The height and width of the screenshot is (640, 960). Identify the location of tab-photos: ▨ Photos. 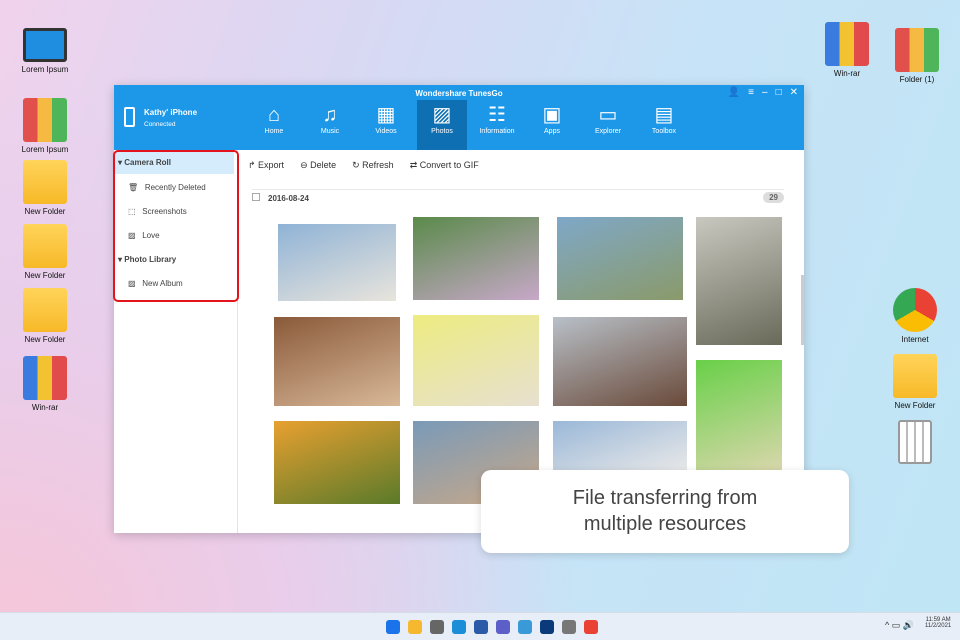
(442, 125).